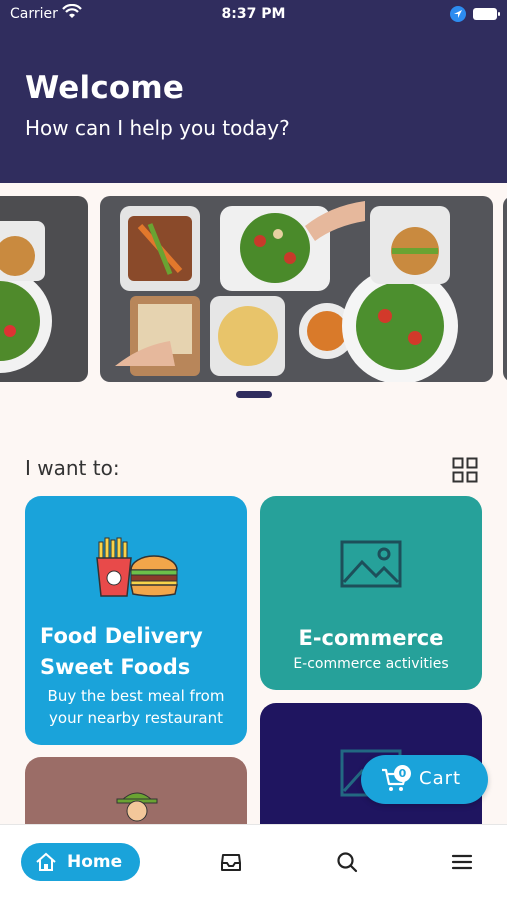  Describe the element at coordinates (231, 862) in the screenshot. I see `inbox-icon` at that location.